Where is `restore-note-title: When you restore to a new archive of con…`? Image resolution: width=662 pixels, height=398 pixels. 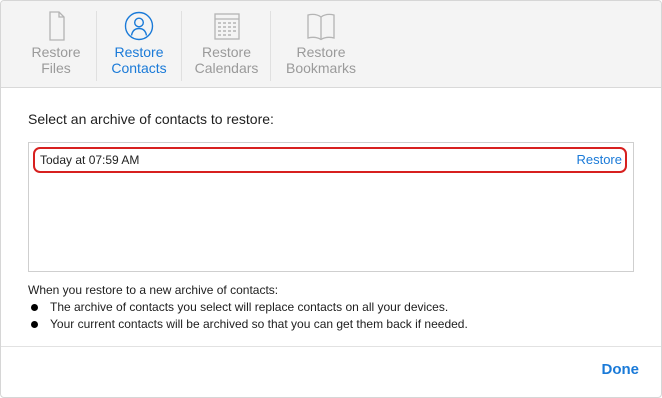
restore-note-title: When you restore to a new archive of con… is located at coordinates (153, 290).